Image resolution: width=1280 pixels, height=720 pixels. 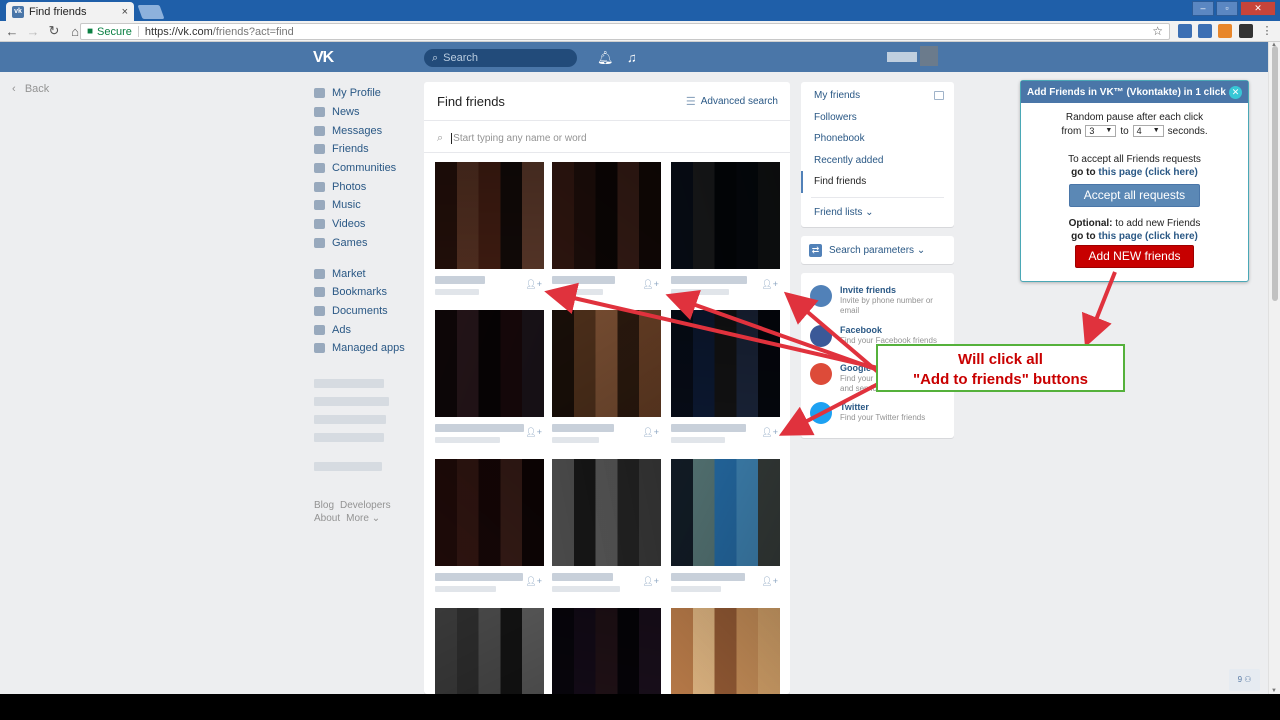 I want to click on chat-badge: 9 ⚇, so click(x=1244, y=680).